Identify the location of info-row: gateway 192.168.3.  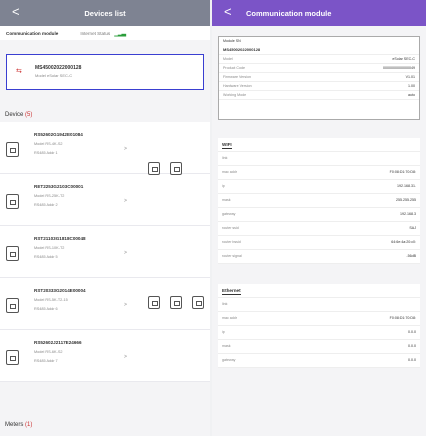
(319, 215).